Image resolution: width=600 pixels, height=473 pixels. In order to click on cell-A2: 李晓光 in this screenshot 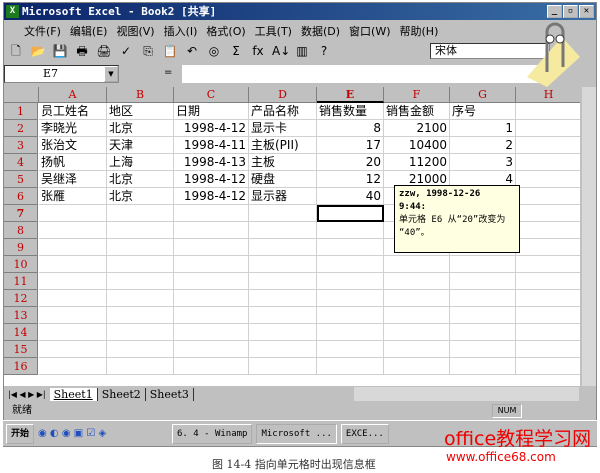, I will do `click(73, 128)`.